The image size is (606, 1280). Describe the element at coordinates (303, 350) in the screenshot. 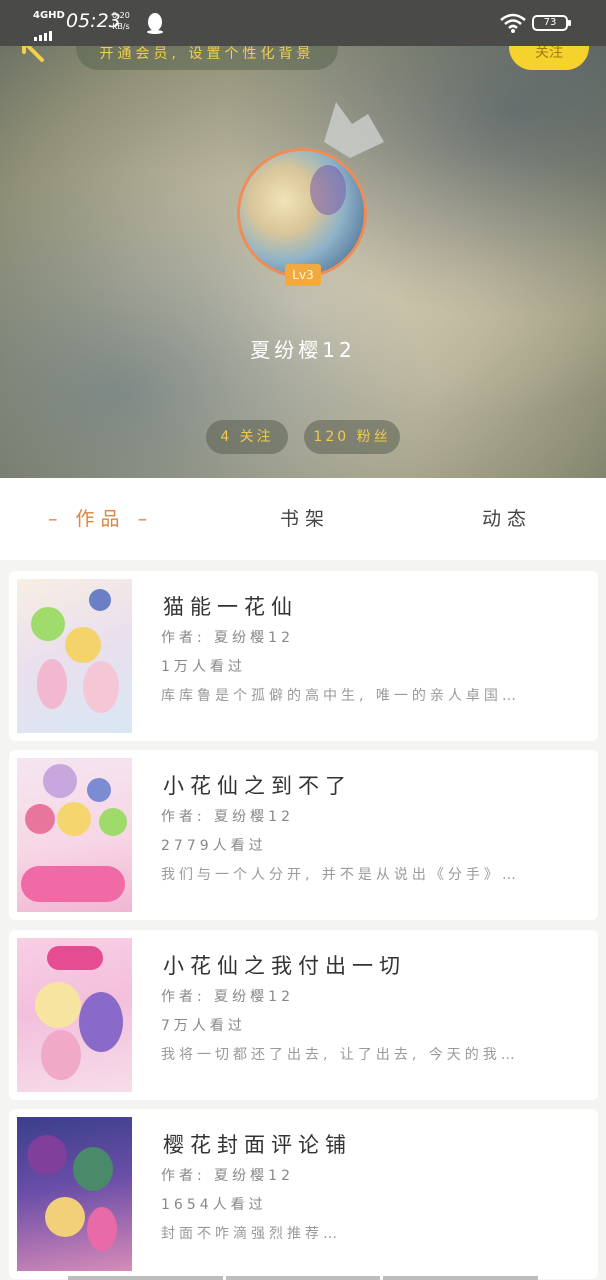

I see `username: 夏纷樱12` at that location.